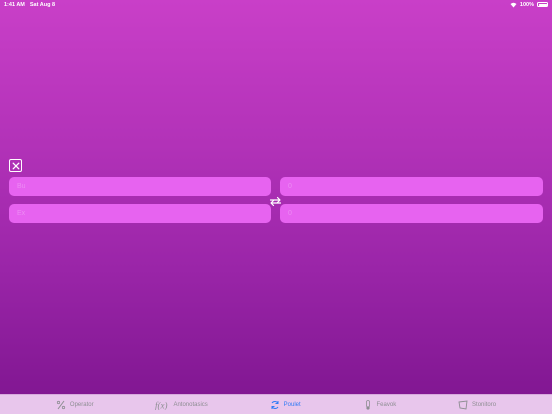 The height and width of the screenshot is (414, 552). Describe the element at coordinates (513, 5) in the screenshot. I see `wifi-icon` at that location.